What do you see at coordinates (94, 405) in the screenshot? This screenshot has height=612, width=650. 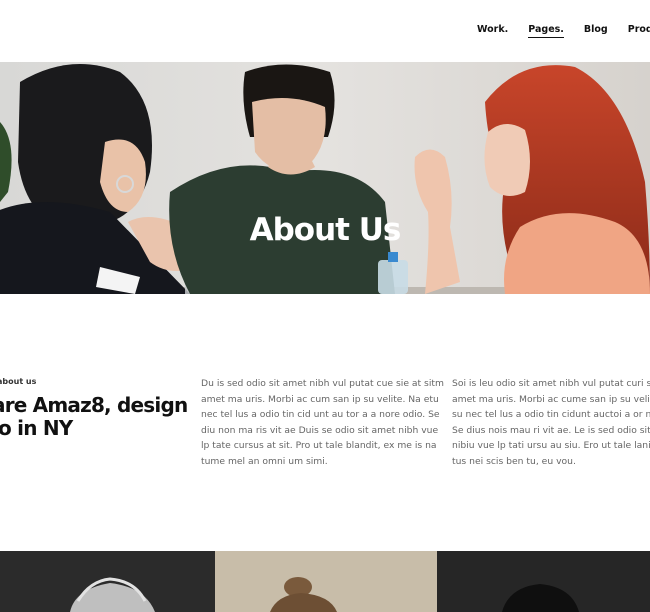 I see `headline-line: are Amaz8, design` at bounding box center [94, 405].